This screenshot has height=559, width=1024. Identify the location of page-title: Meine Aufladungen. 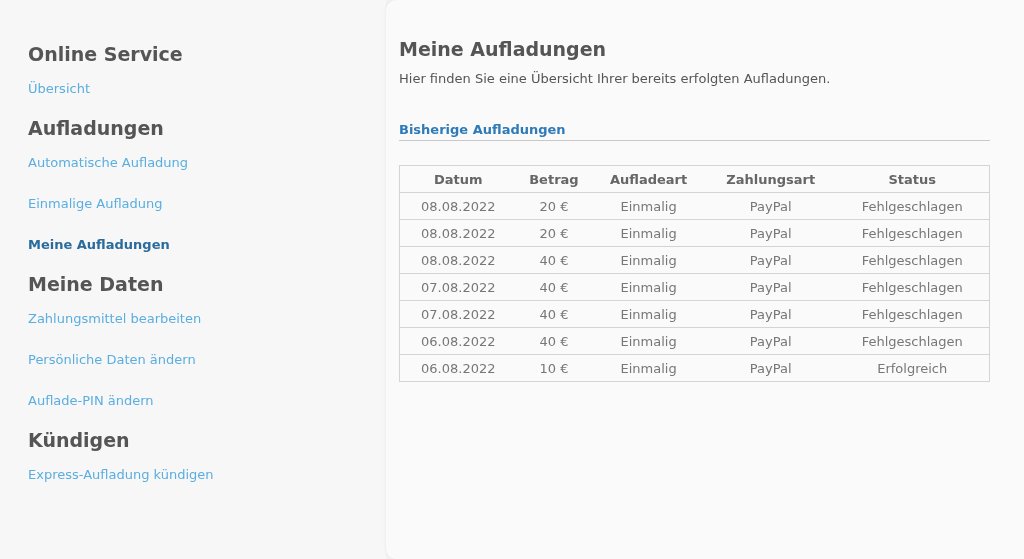
(503, 49).